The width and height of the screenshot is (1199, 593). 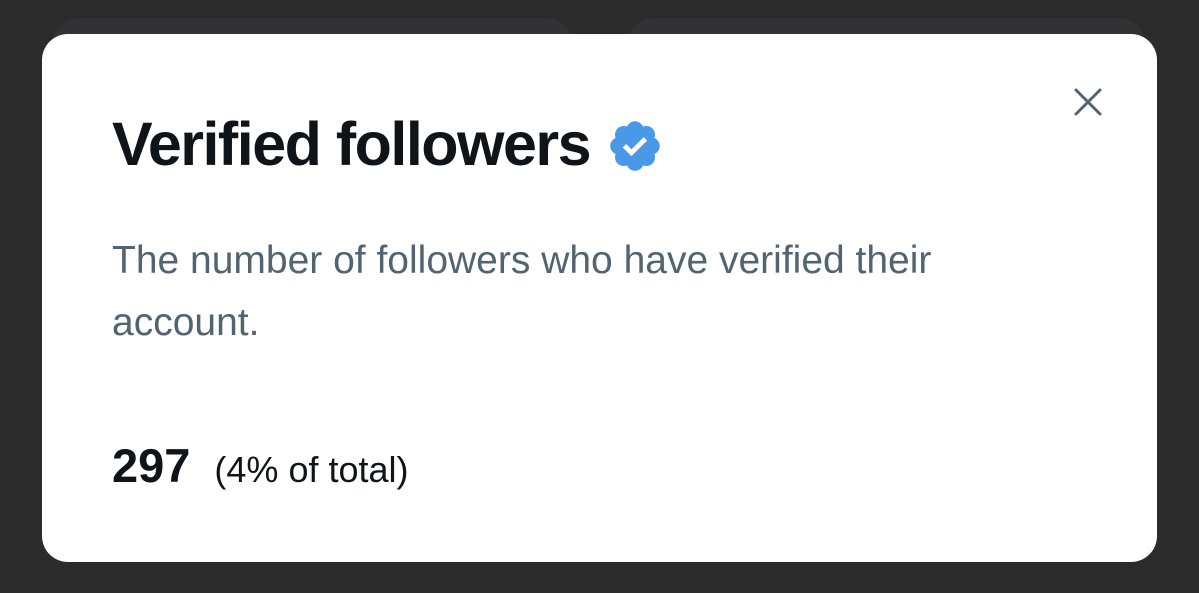 I want to click on close-icon, so click(x=1088, y=102).